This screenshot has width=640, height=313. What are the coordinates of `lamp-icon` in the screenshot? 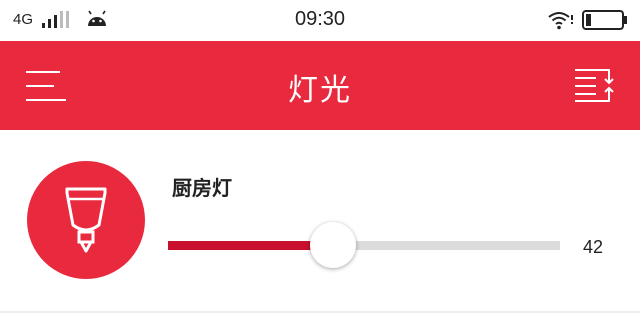 It's located at (86, 220).